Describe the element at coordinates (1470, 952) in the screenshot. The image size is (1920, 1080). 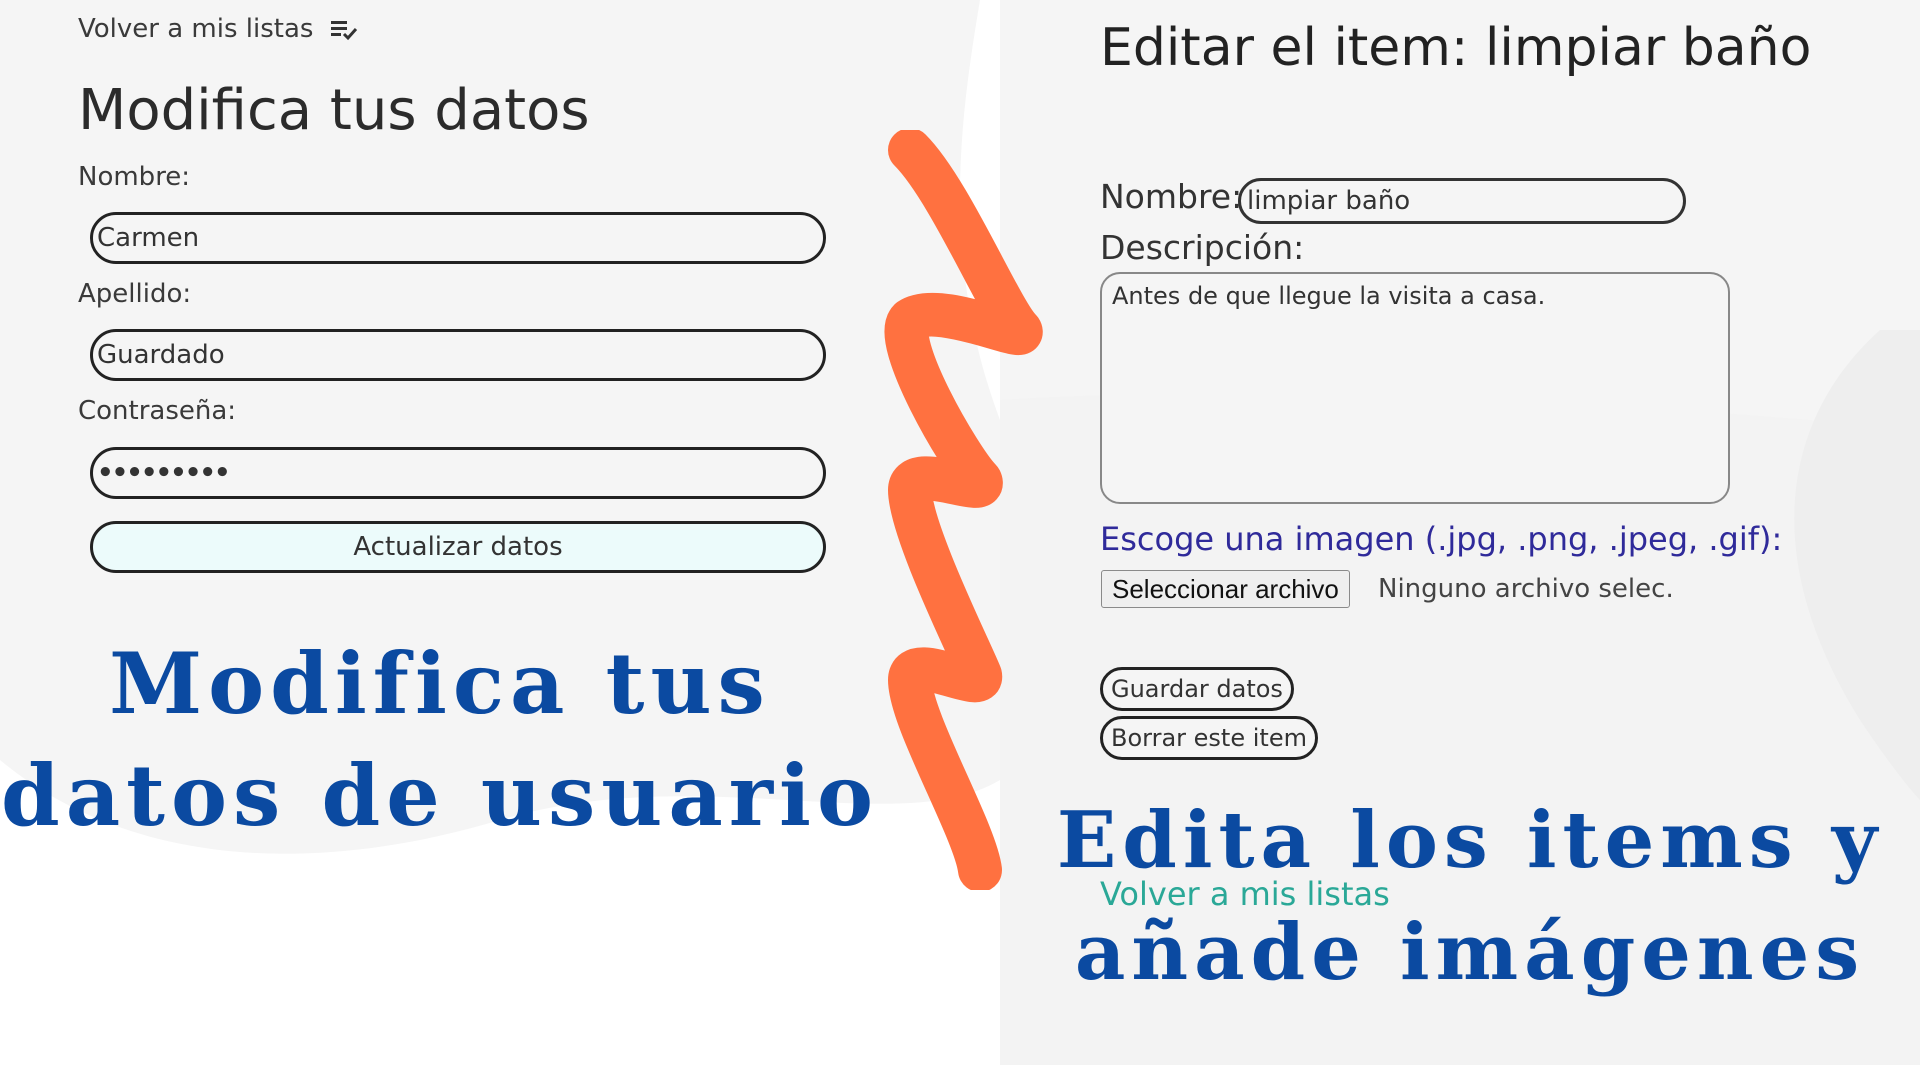
I see `promo-right-line-2: añade imágenes` at that location.